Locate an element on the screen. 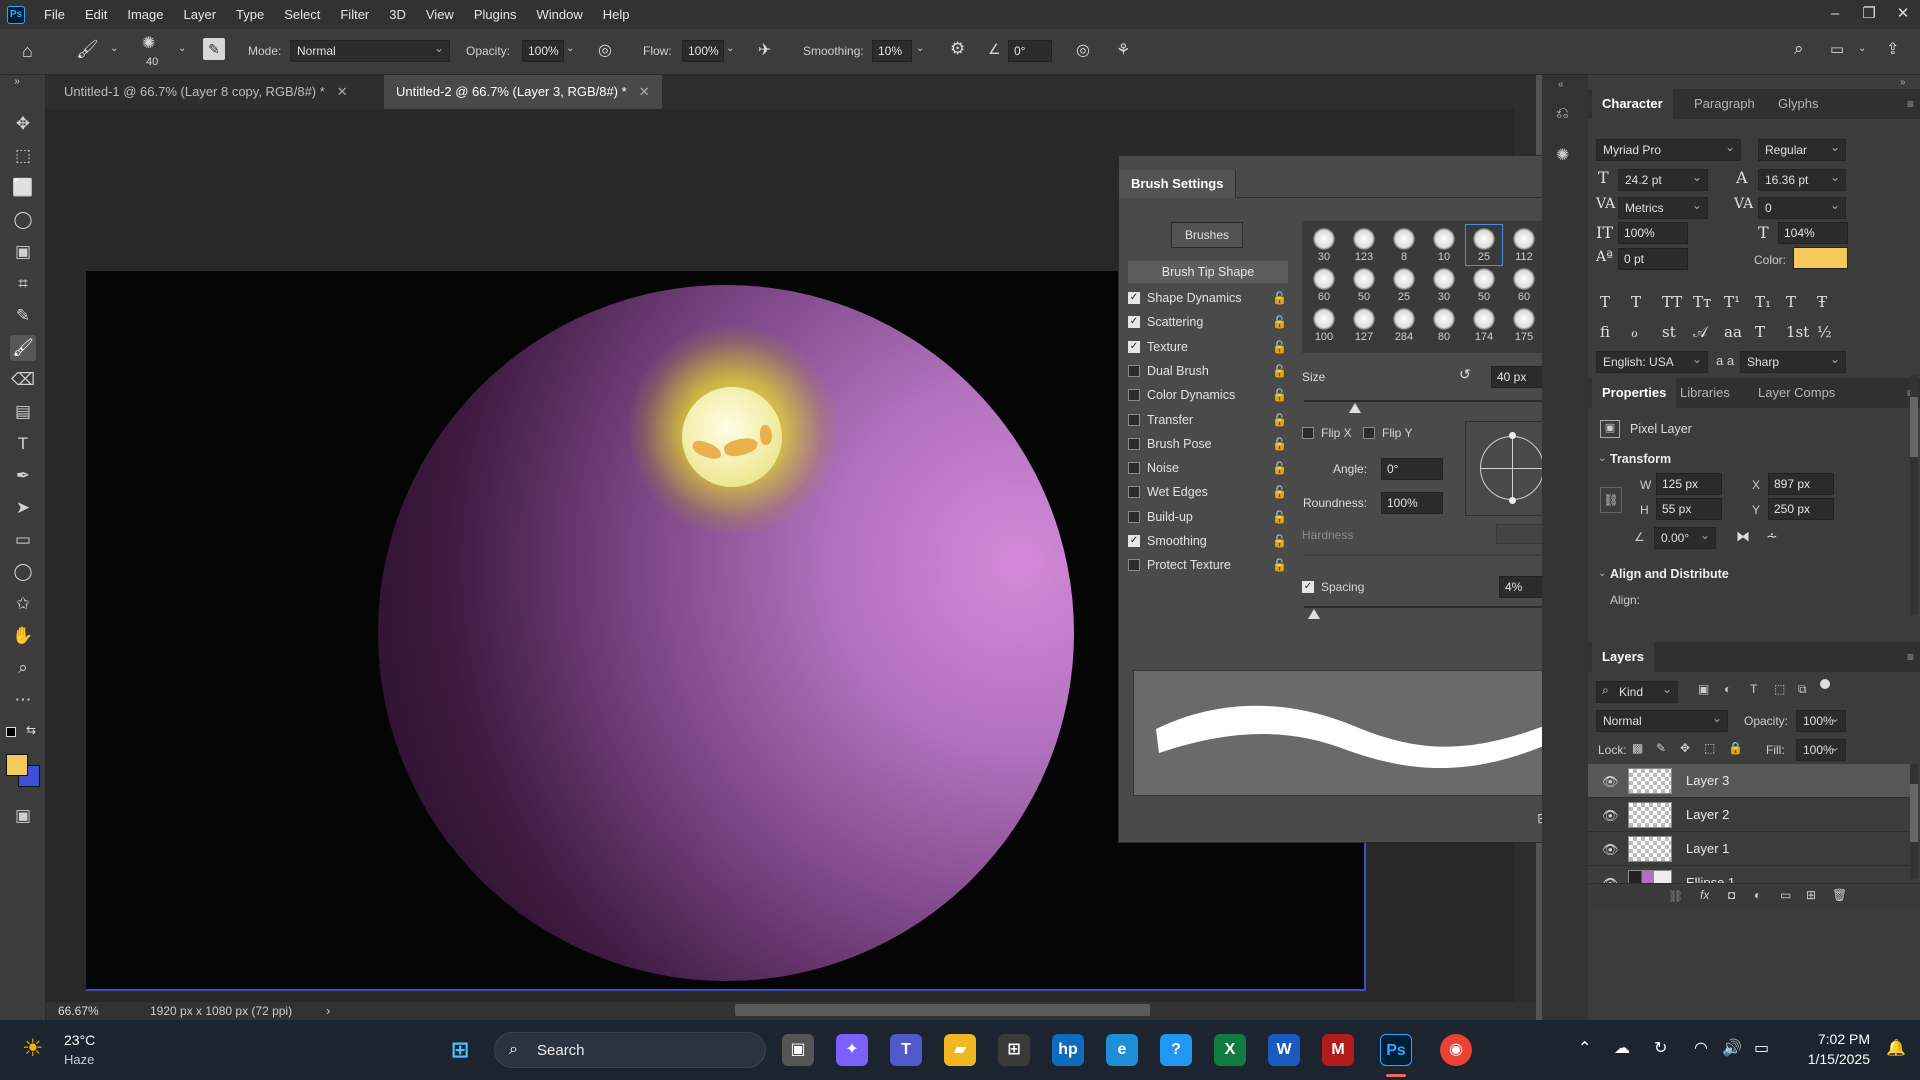 The image size is (1920, 1080). leading-input: 16.36 pt is located at coordinates (1802, 179).